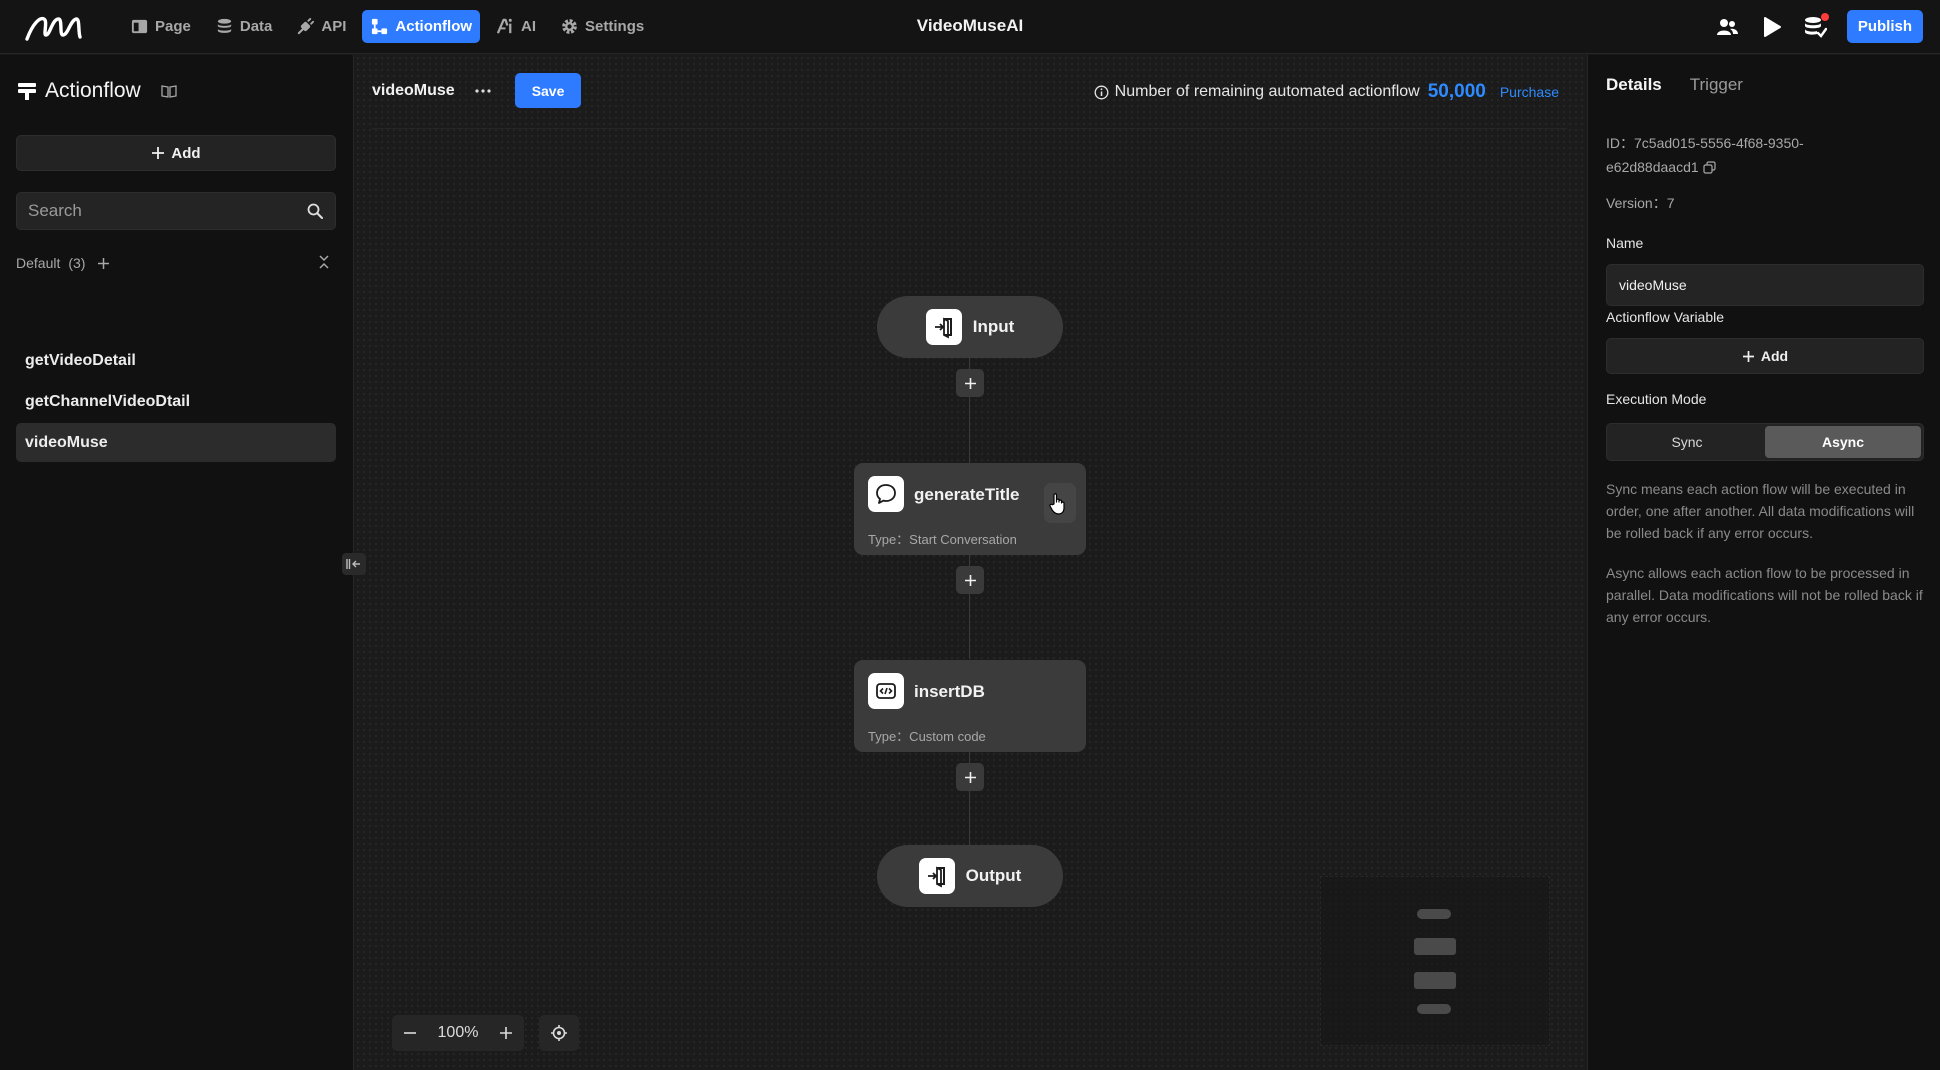  I want to click on name-input, so click(1765, 285).